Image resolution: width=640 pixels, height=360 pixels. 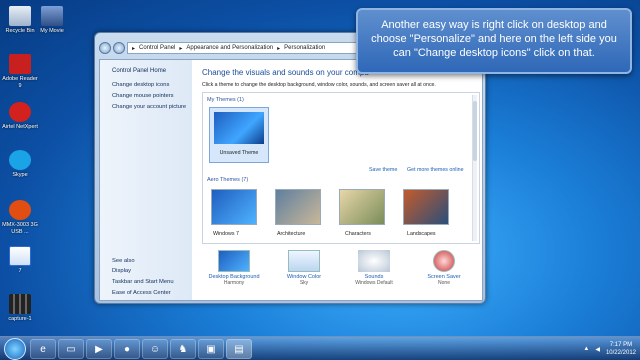 I want to click on ie-icon: e, so click(x=43, y=349).